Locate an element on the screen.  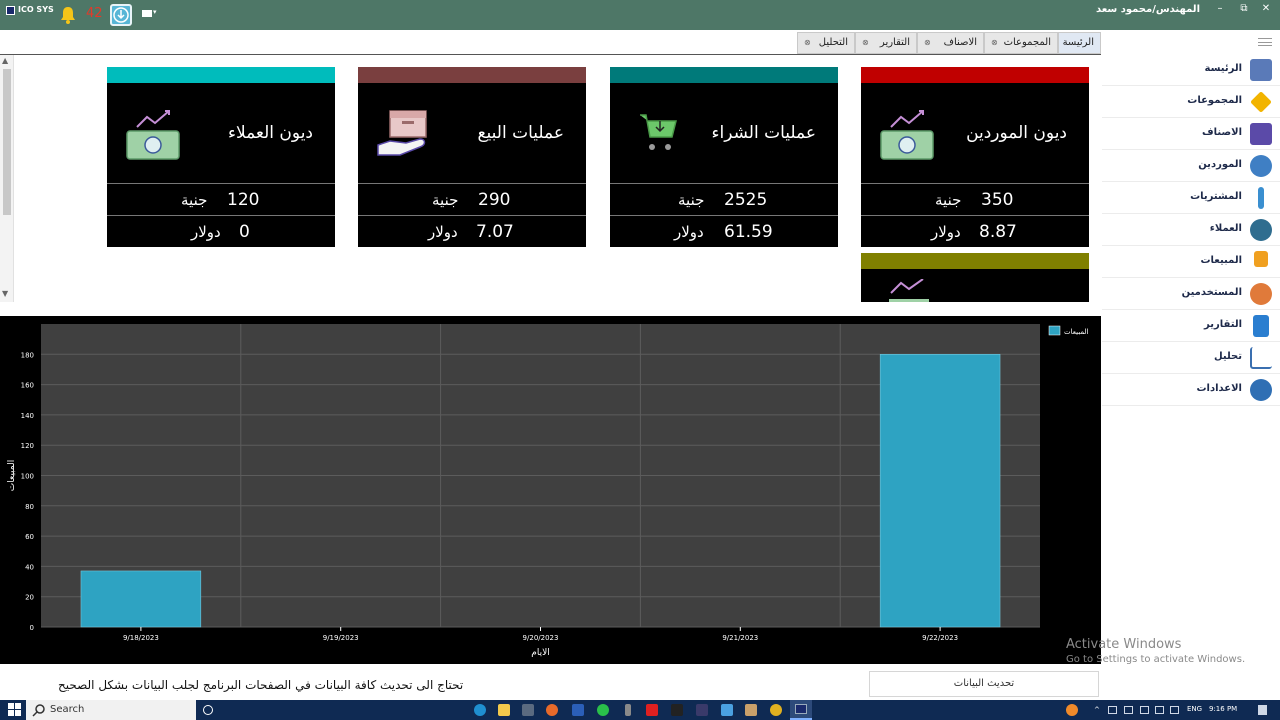
youtube-icon is located at coordinates (652, 710).